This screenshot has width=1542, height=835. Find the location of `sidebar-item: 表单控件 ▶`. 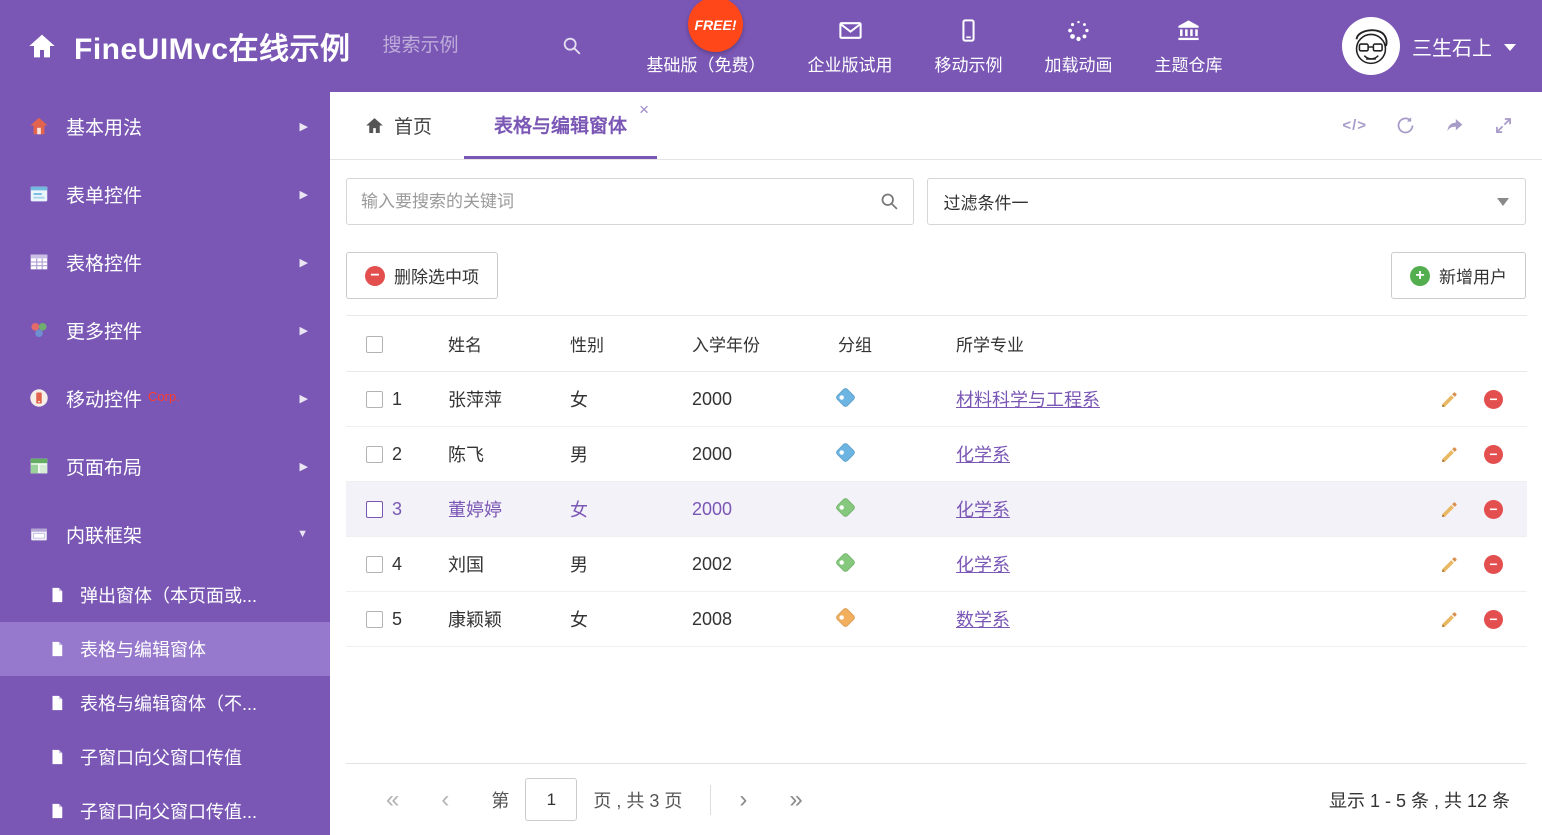

sidebar-item: 表单控件 ▶ is located at coordinates (165, 194).